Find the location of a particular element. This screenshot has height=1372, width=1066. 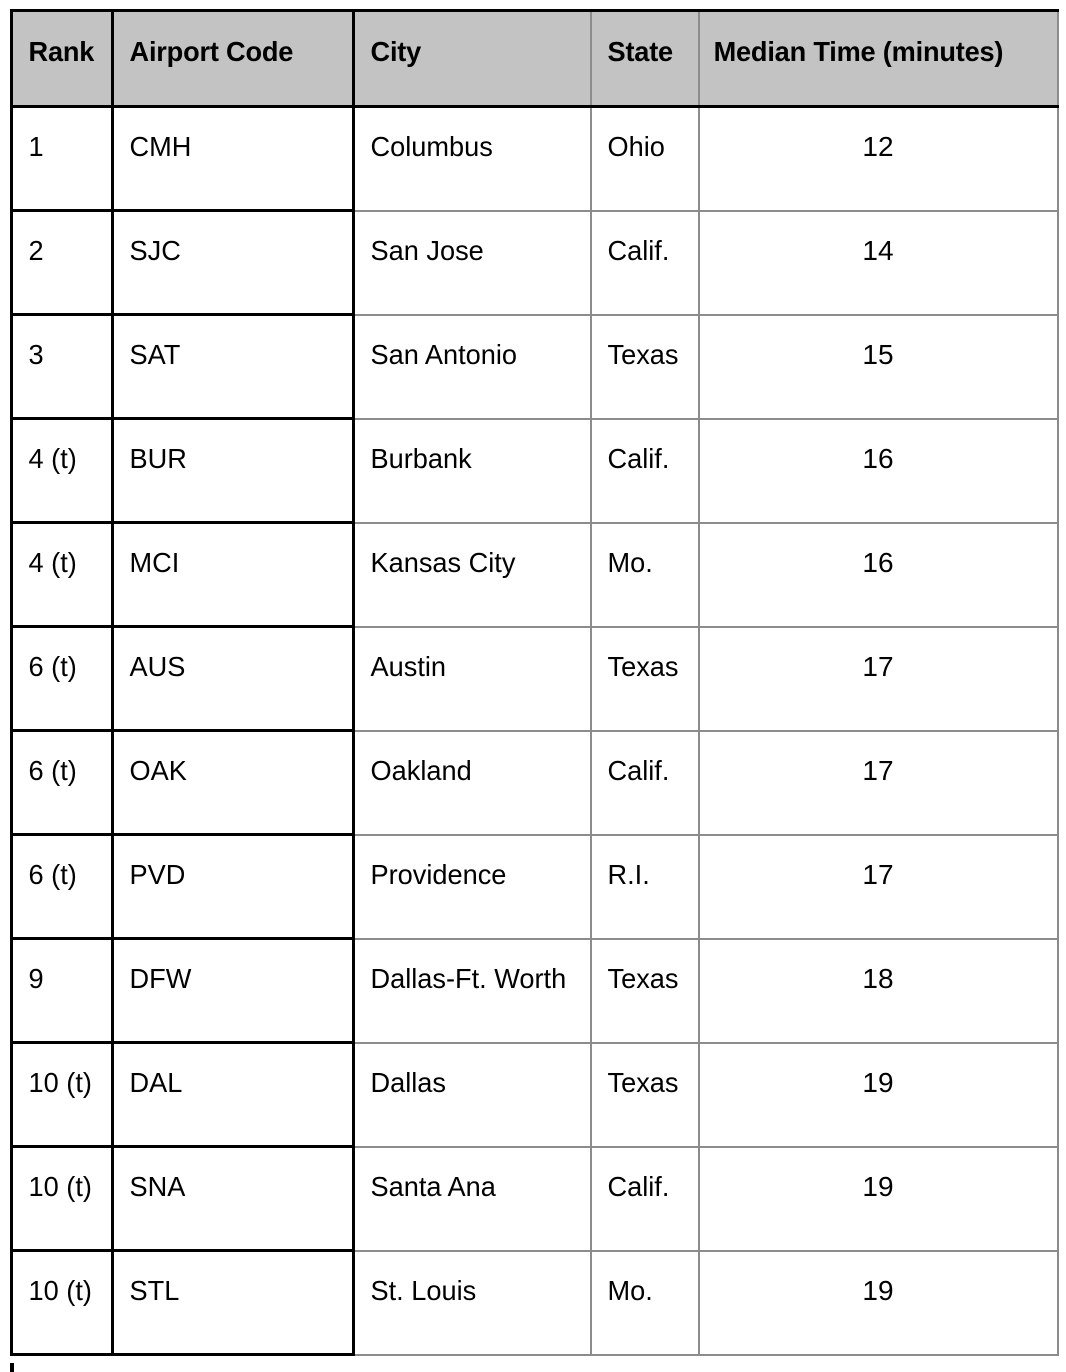

cell-city-text: Burbank is located at coordinates (421, 458).